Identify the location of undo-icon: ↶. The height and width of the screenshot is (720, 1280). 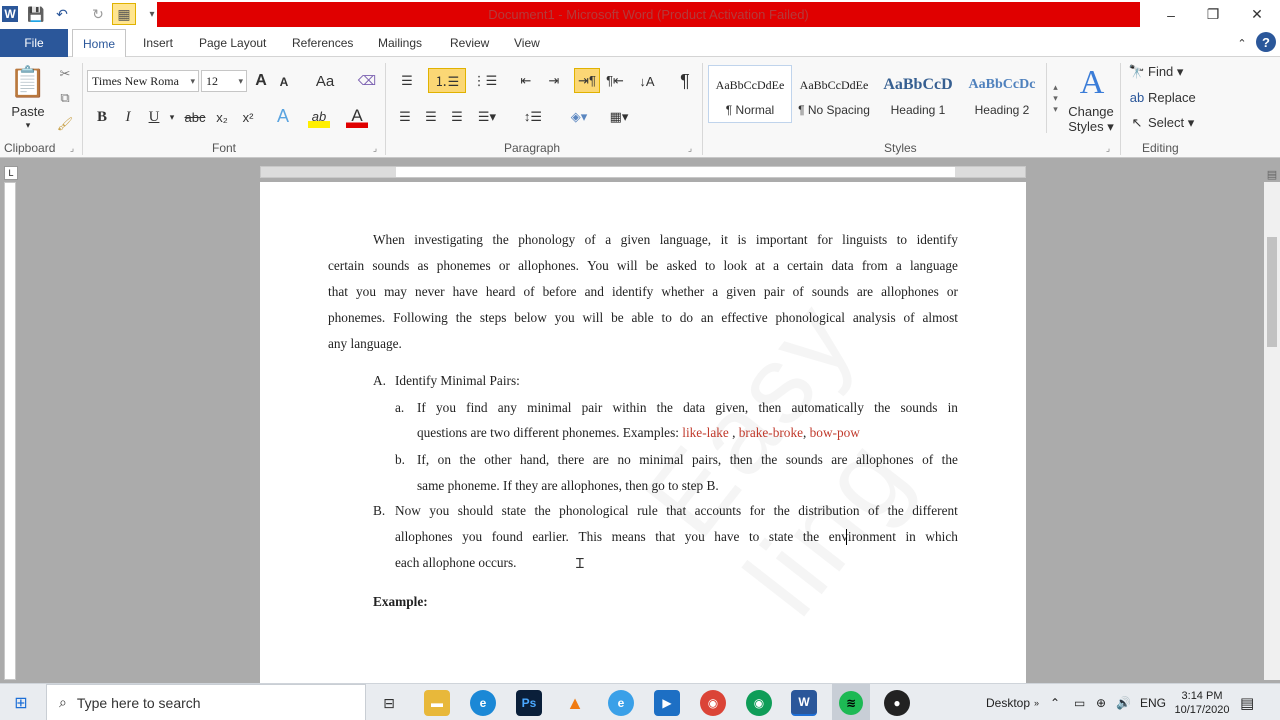
(62, 14).